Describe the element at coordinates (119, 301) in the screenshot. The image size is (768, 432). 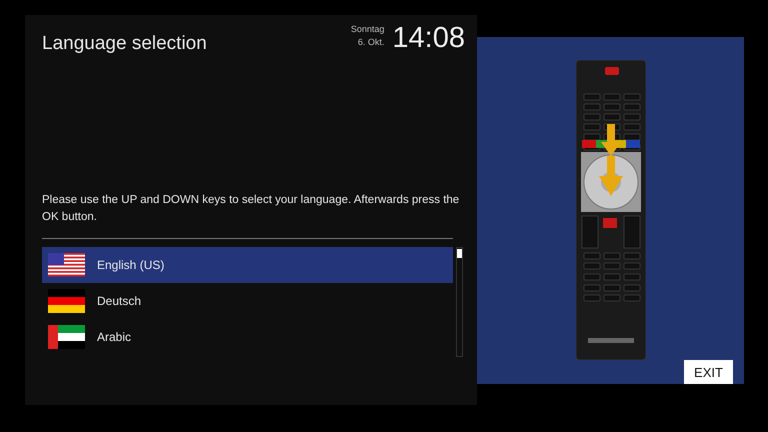
I see `language-label: Deutsch` at that location.